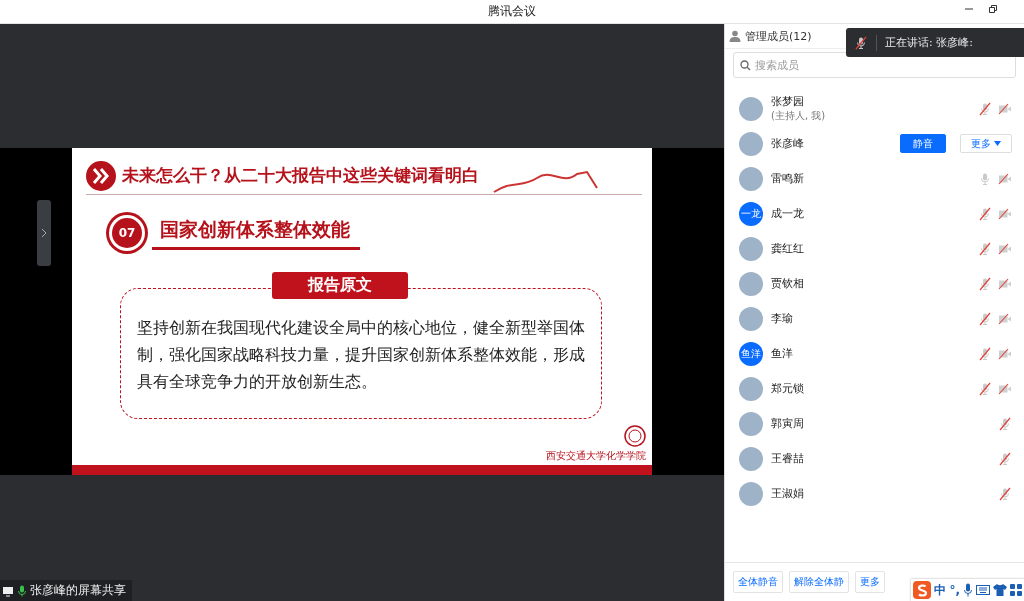 This screenshot has height=601, width=1024. I want to click on member-name: 郭寅周, so click(788, 423).